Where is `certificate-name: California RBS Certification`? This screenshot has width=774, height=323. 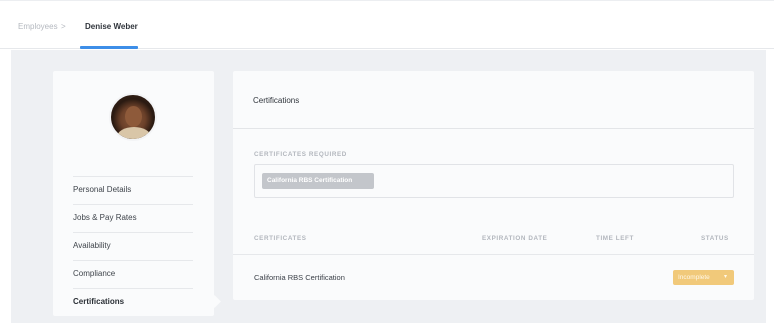
certificate-name: California RBS Certification is located at coordinates (299, 277).